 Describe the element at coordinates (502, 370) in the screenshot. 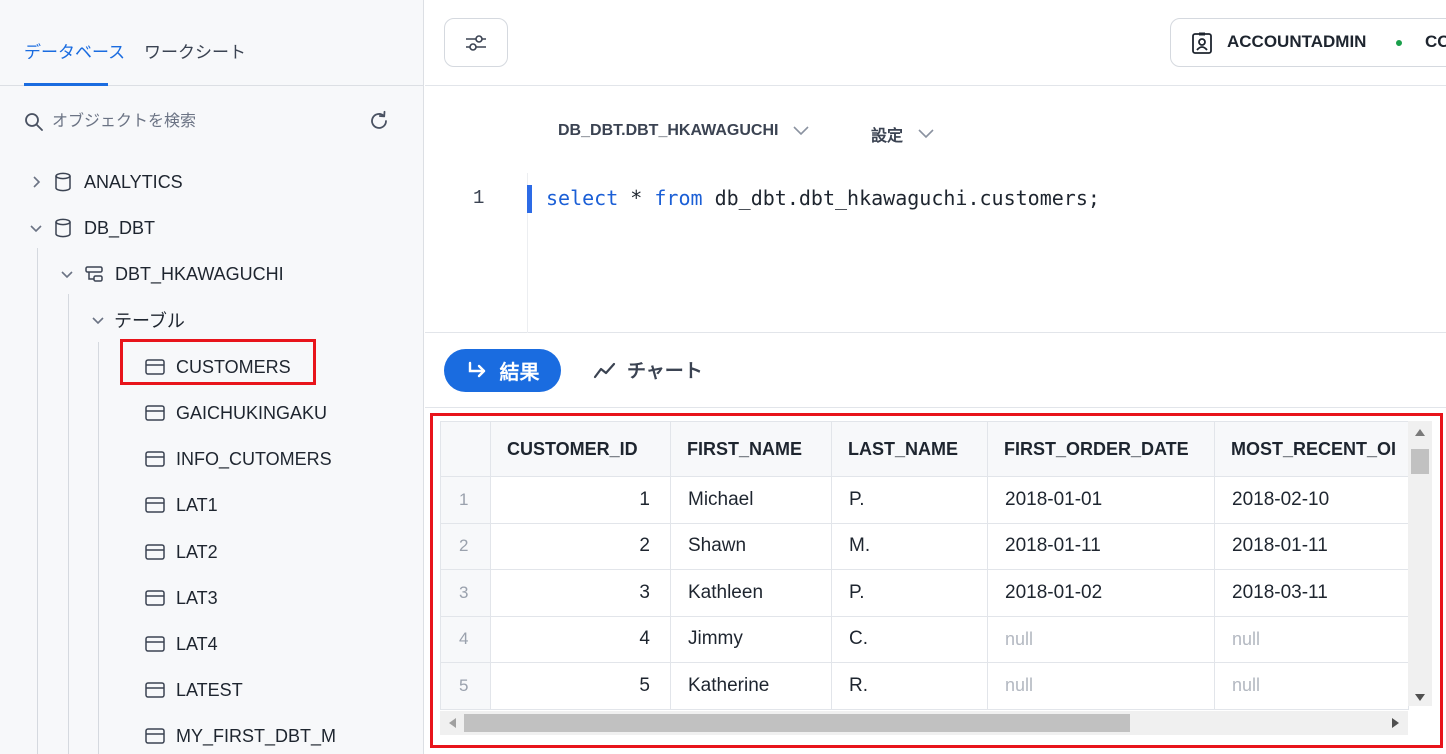

I see `results-button: 結果` at that location.